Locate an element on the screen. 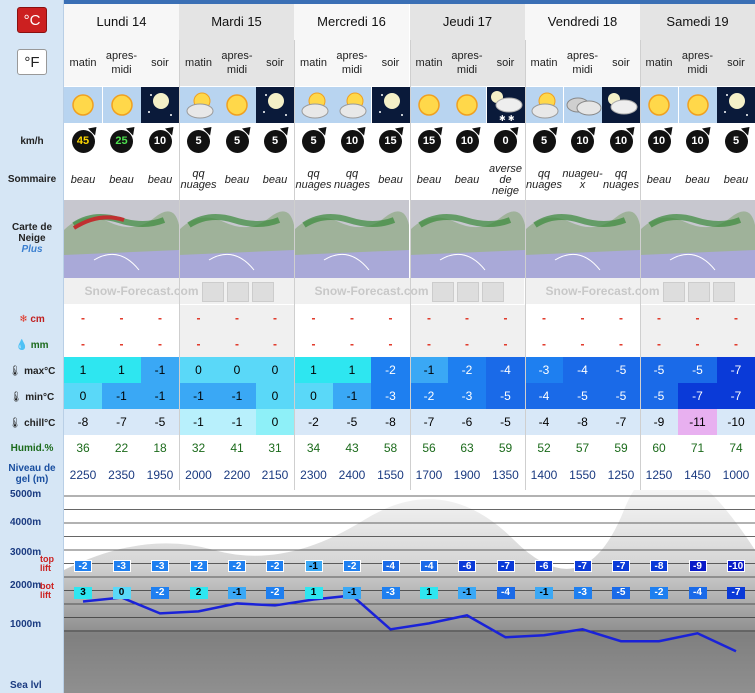 This screenshot has width=755, height=693. day-header: Lundi 14 is located at coordinates (121, 22).